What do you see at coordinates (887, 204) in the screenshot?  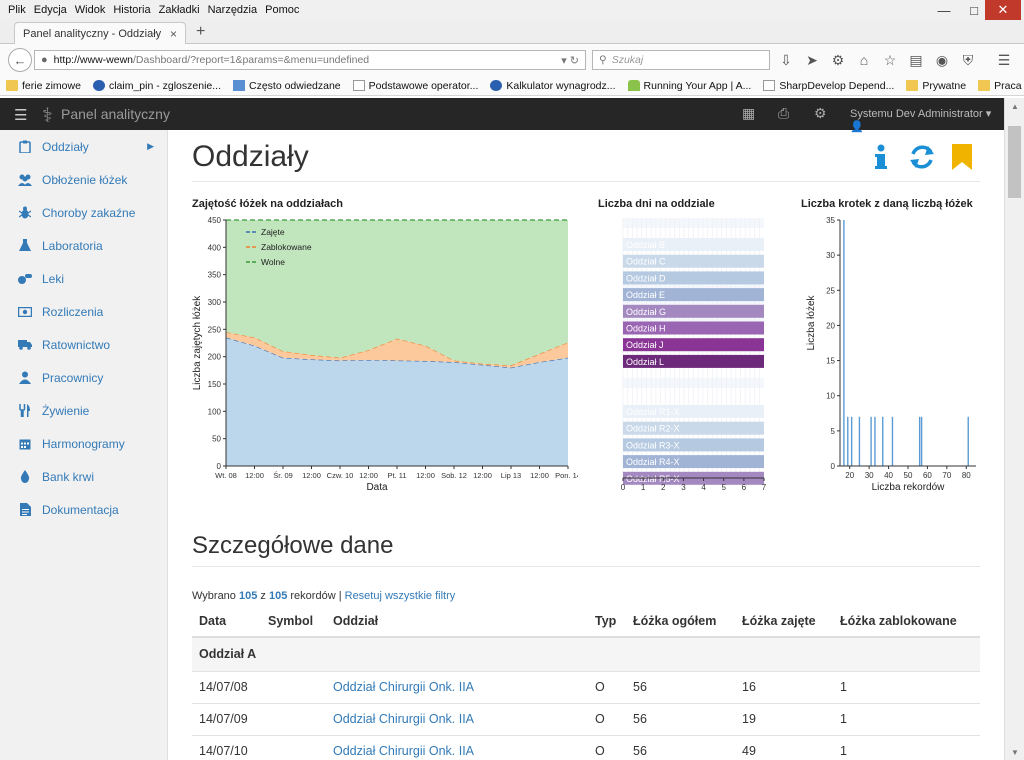 I see `chart3-title: Liczba krotek z daną liczbą łóżek` at bounding box center [887, 204].